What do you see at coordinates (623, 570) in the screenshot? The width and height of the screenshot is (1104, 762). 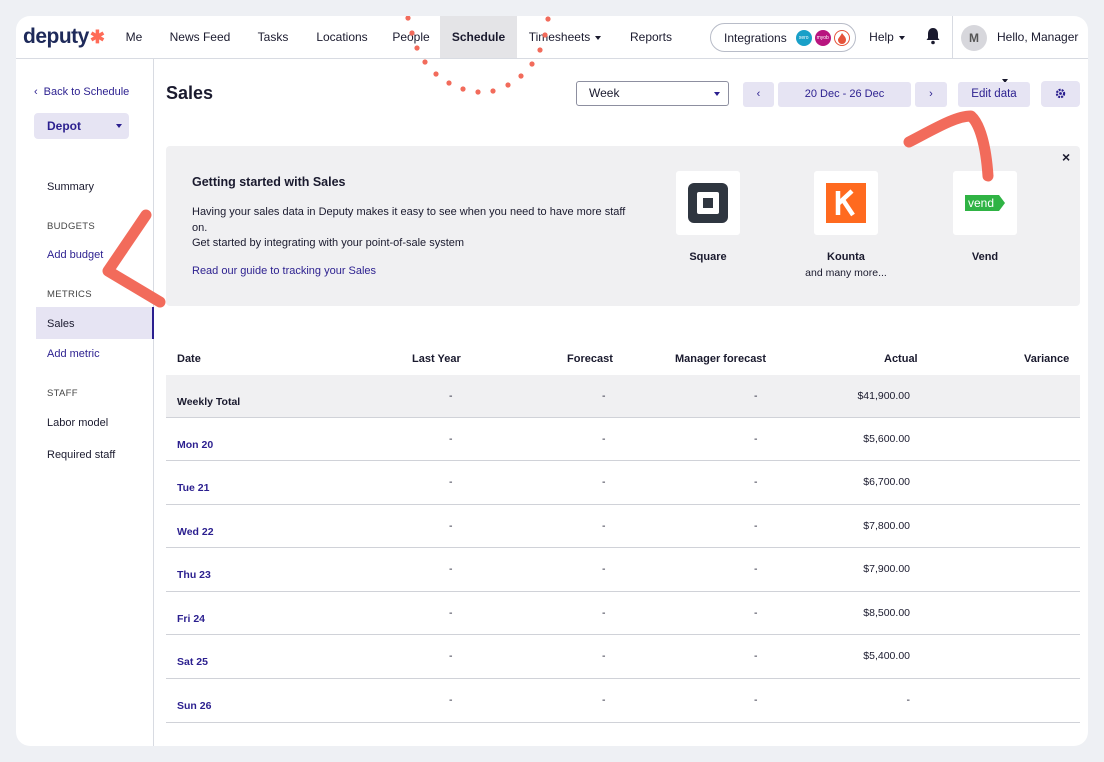 I see `table-row: Thu 23 - - - $7,900.00` at bounding box center [623, 570].